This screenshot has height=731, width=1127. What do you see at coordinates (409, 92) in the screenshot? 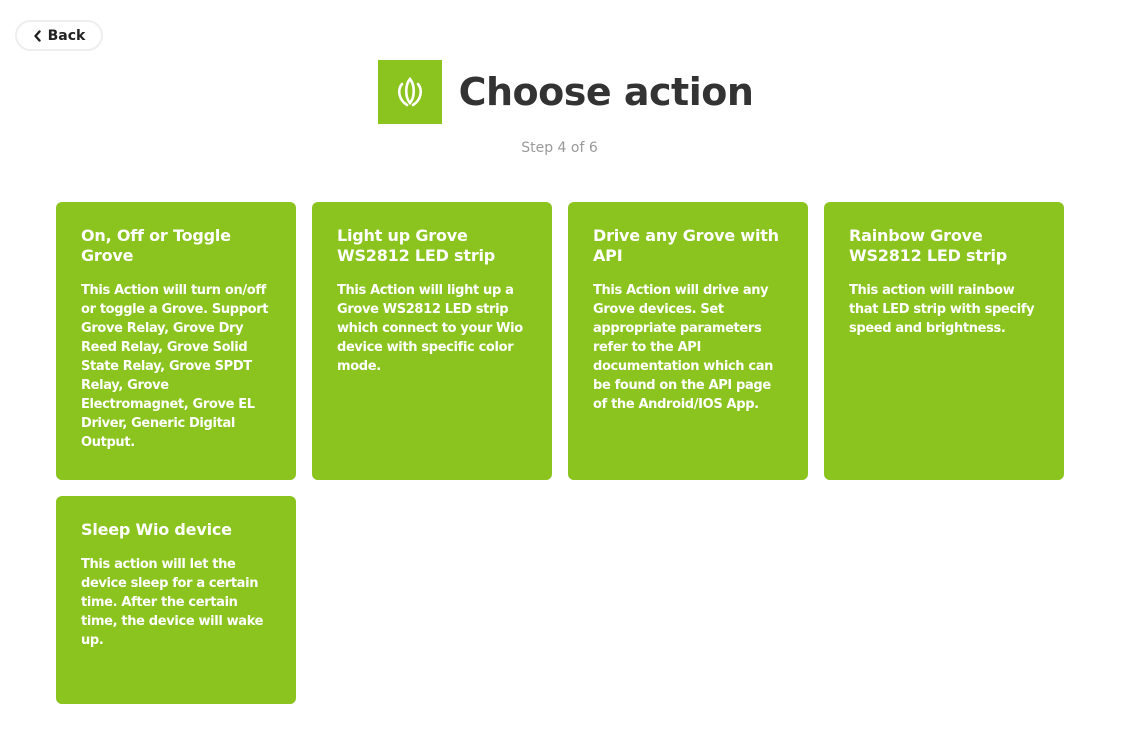
I see `wio-grove-logo-icon` at bounding box center [409, 92].